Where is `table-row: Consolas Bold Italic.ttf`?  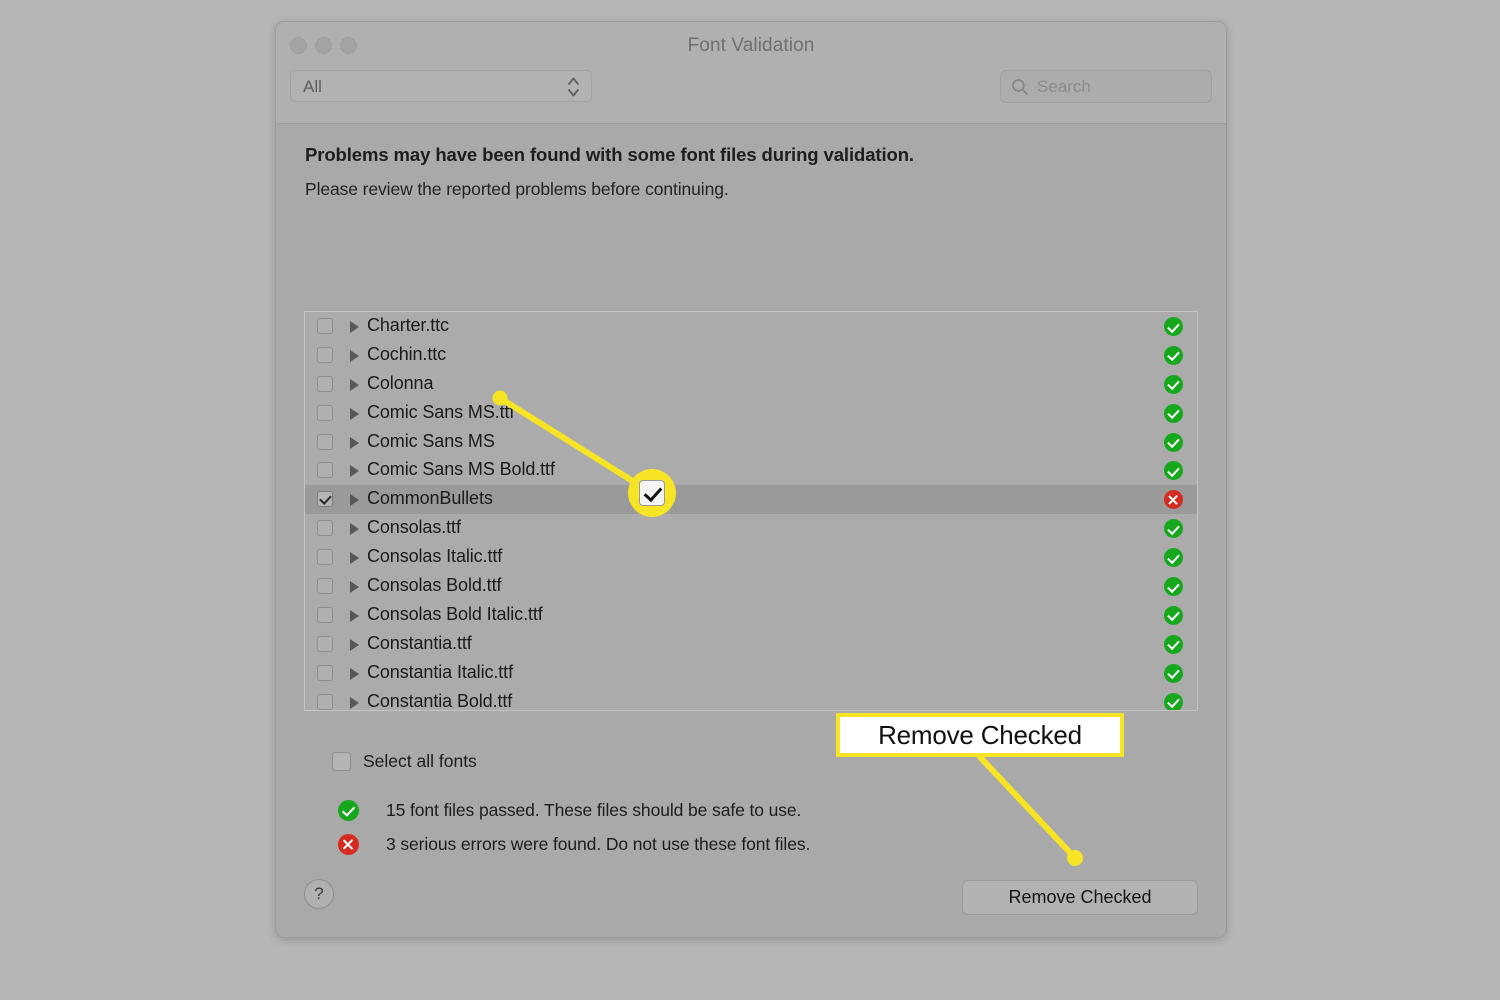
table-row: Consolas Bold Italic.ttf is located at coordinates (751, 615).